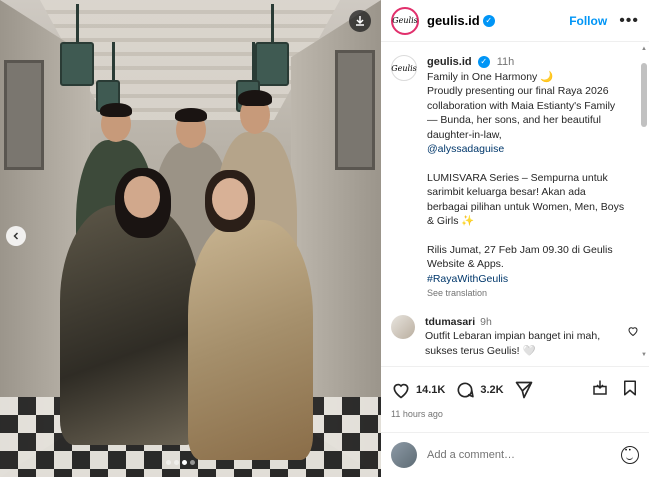 The image size is (649, 477). Describe the element at coordinates (506, 62) in the screenshot. I see `caption-time: 11h` at that location.